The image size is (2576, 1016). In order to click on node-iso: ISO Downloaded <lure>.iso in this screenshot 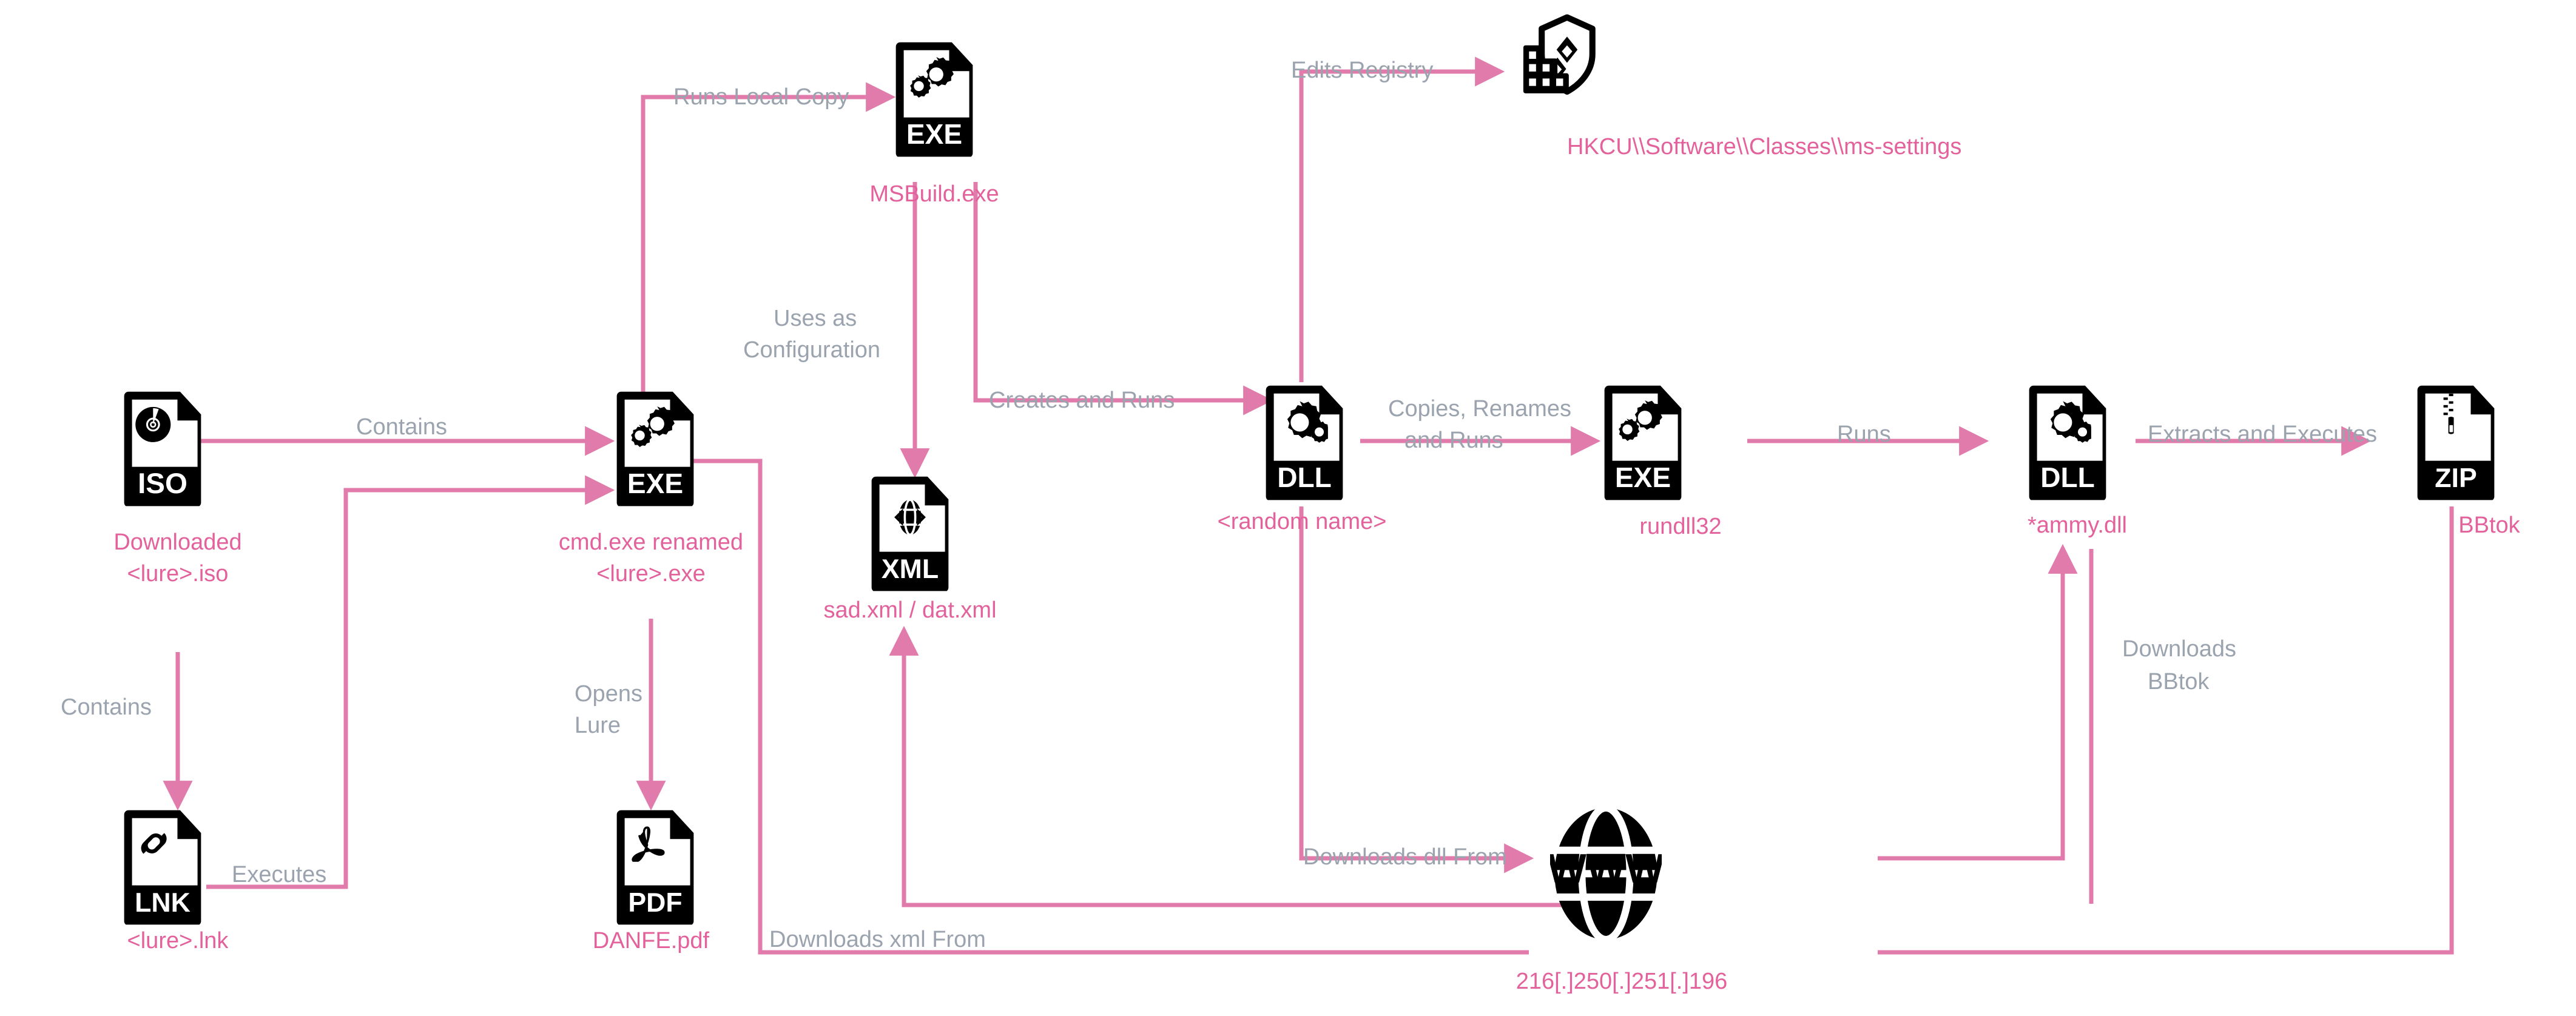, I will do `click(177, 489)`.